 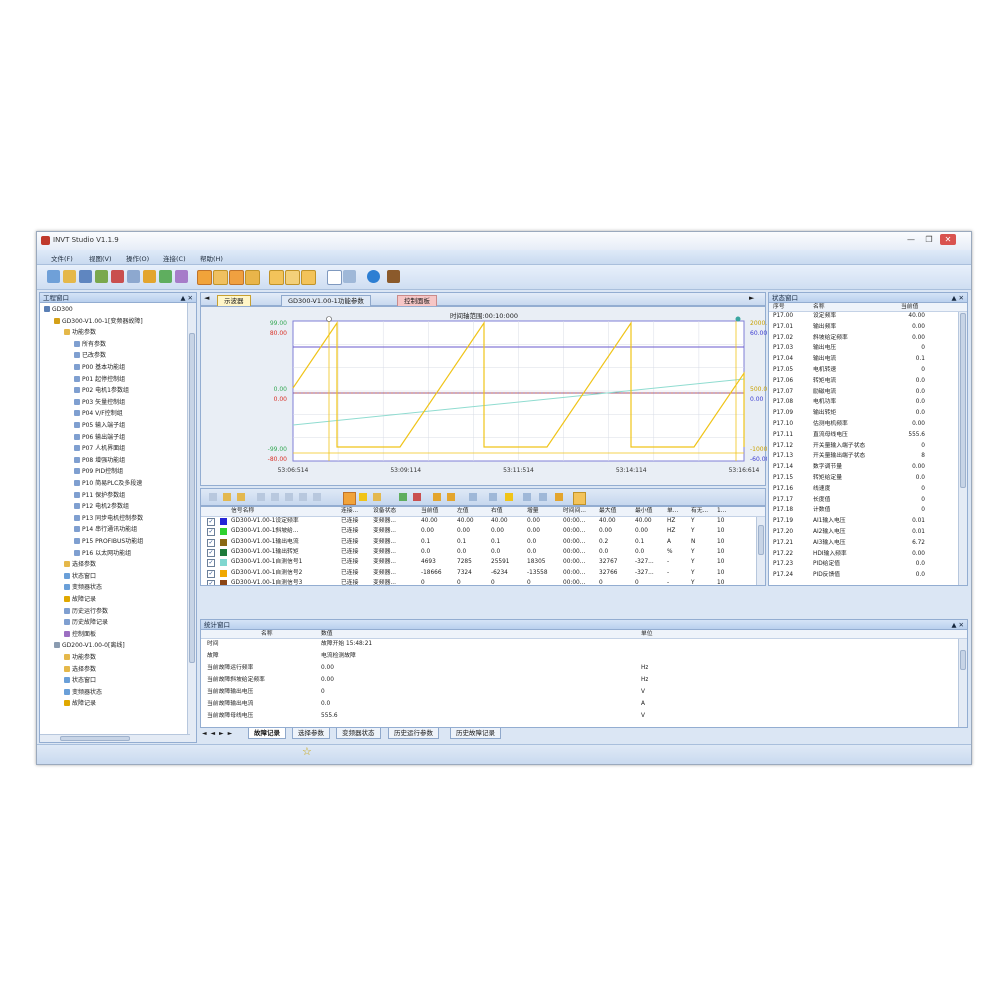 I want to click on column-header: 信号名称, so click(x=285, y=511).